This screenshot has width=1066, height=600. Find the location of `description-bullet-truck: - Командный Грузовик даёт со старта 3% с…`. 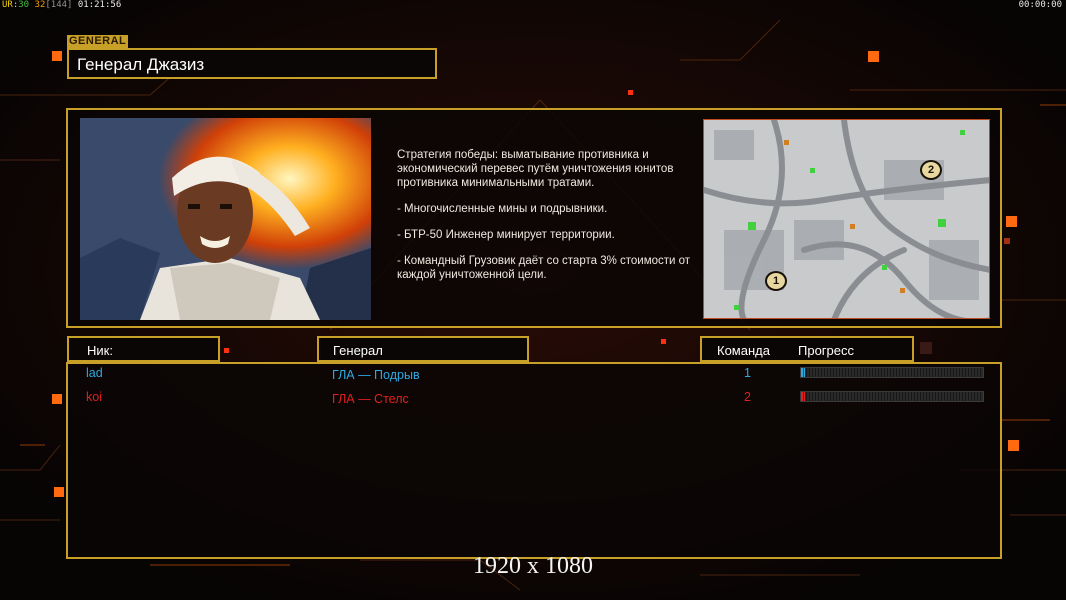

description-bullet-truck: - Командный Грузовик даёт со старта 3% с… is located at coordinates (544, 268).